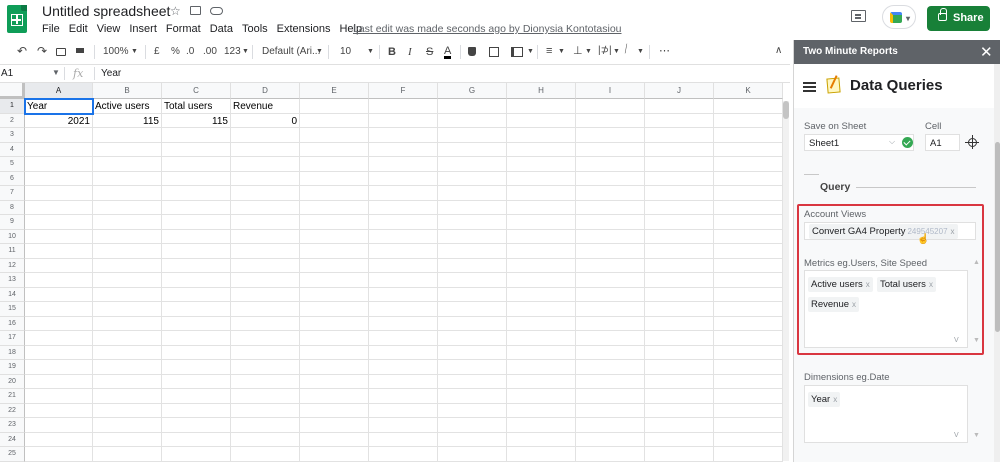 The image size is (1000, 462). Describe the element at coordinates (195, 10) in the screenshot. I see `move-folder-icon` at that location.